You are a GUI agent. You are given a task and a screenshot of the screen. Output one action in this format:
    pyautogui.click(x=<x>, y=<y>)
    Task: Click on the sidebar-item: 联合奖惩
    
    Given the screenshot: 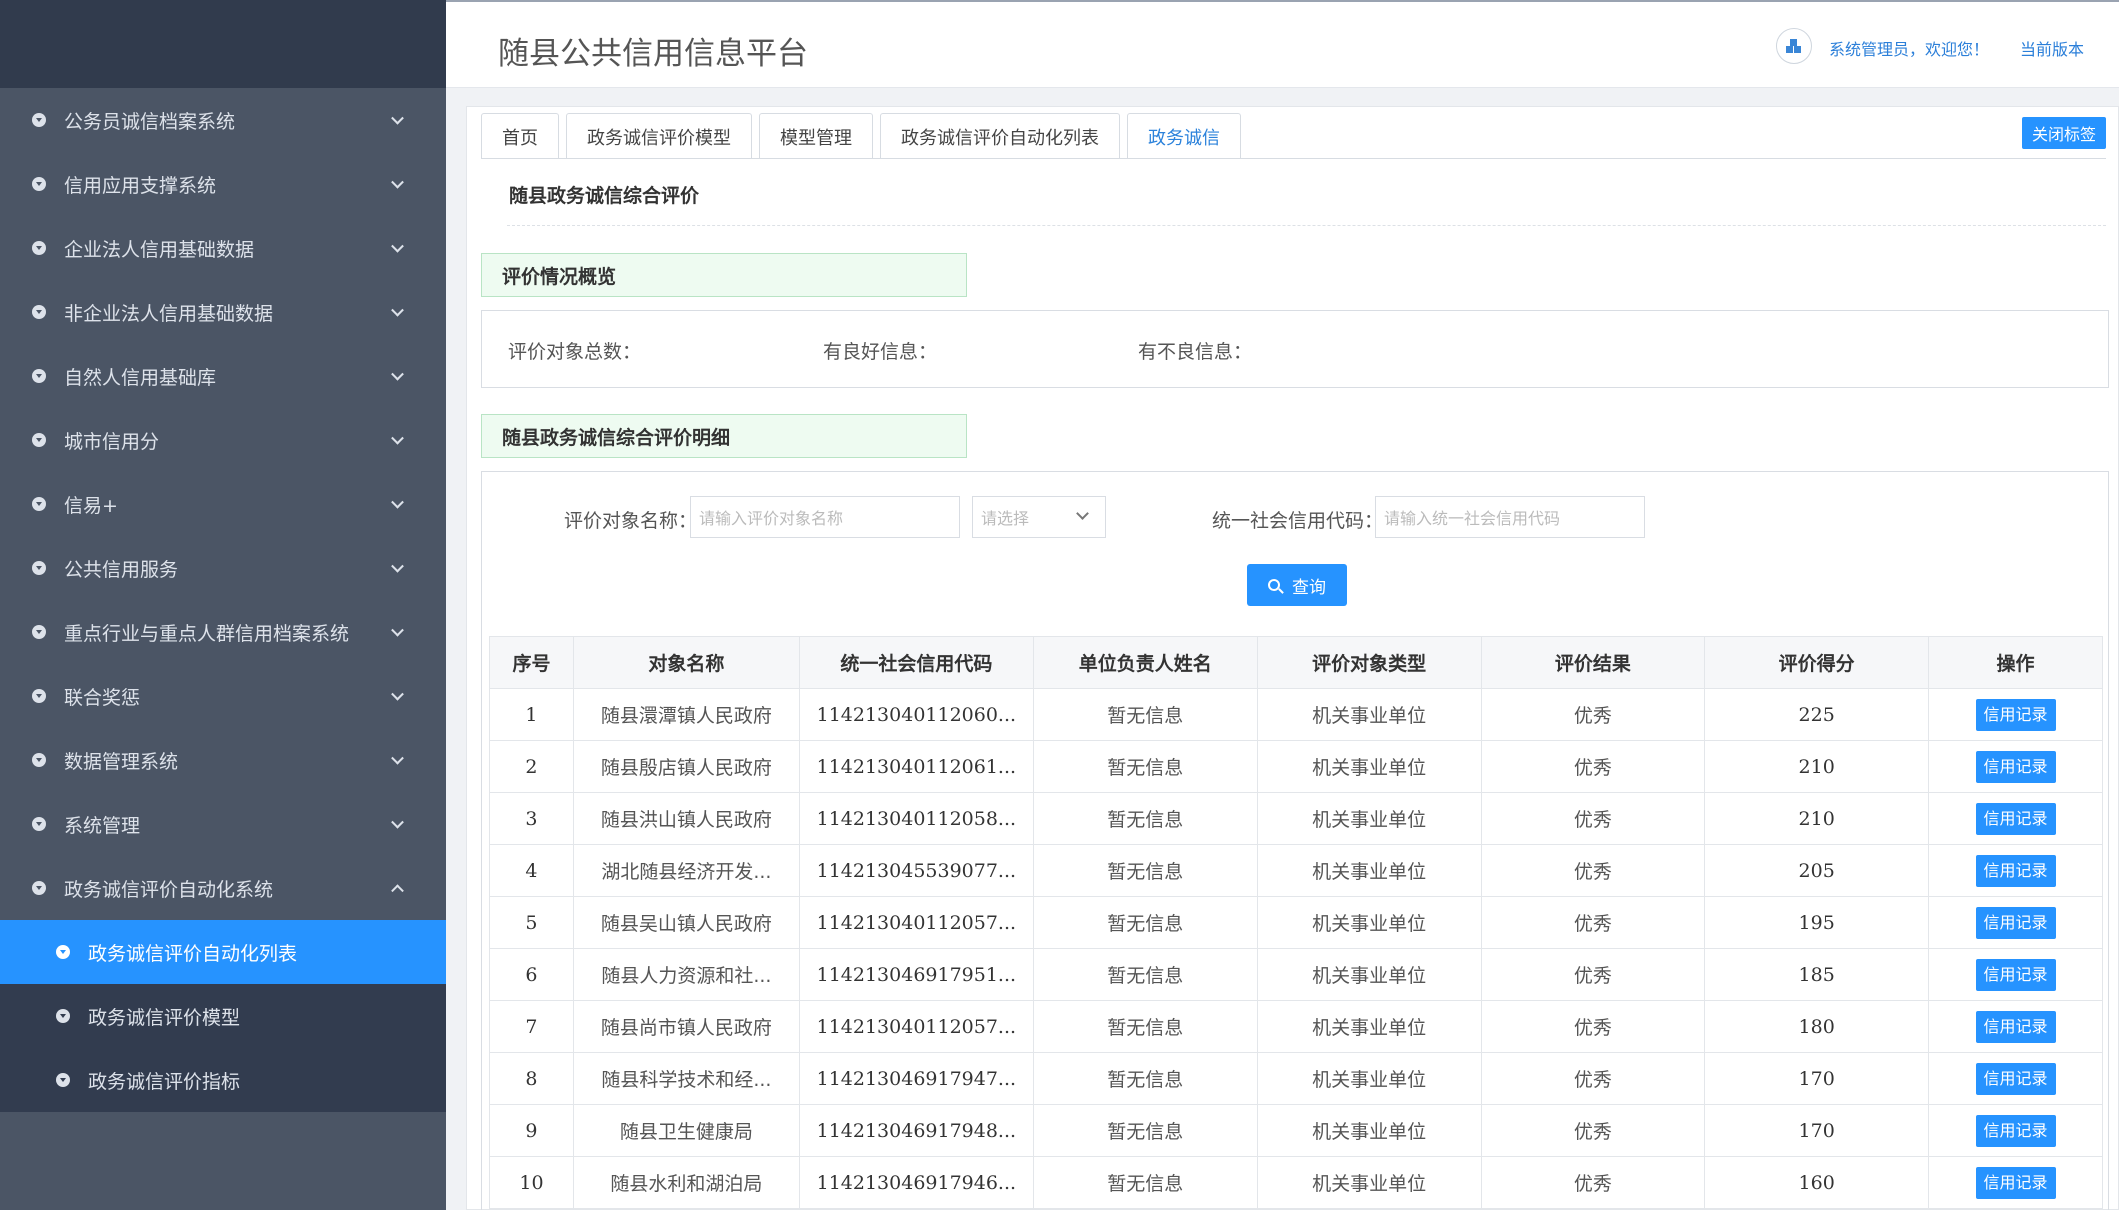 What is the action you would take?
    pyautogui.click(x=223, y=696)
    